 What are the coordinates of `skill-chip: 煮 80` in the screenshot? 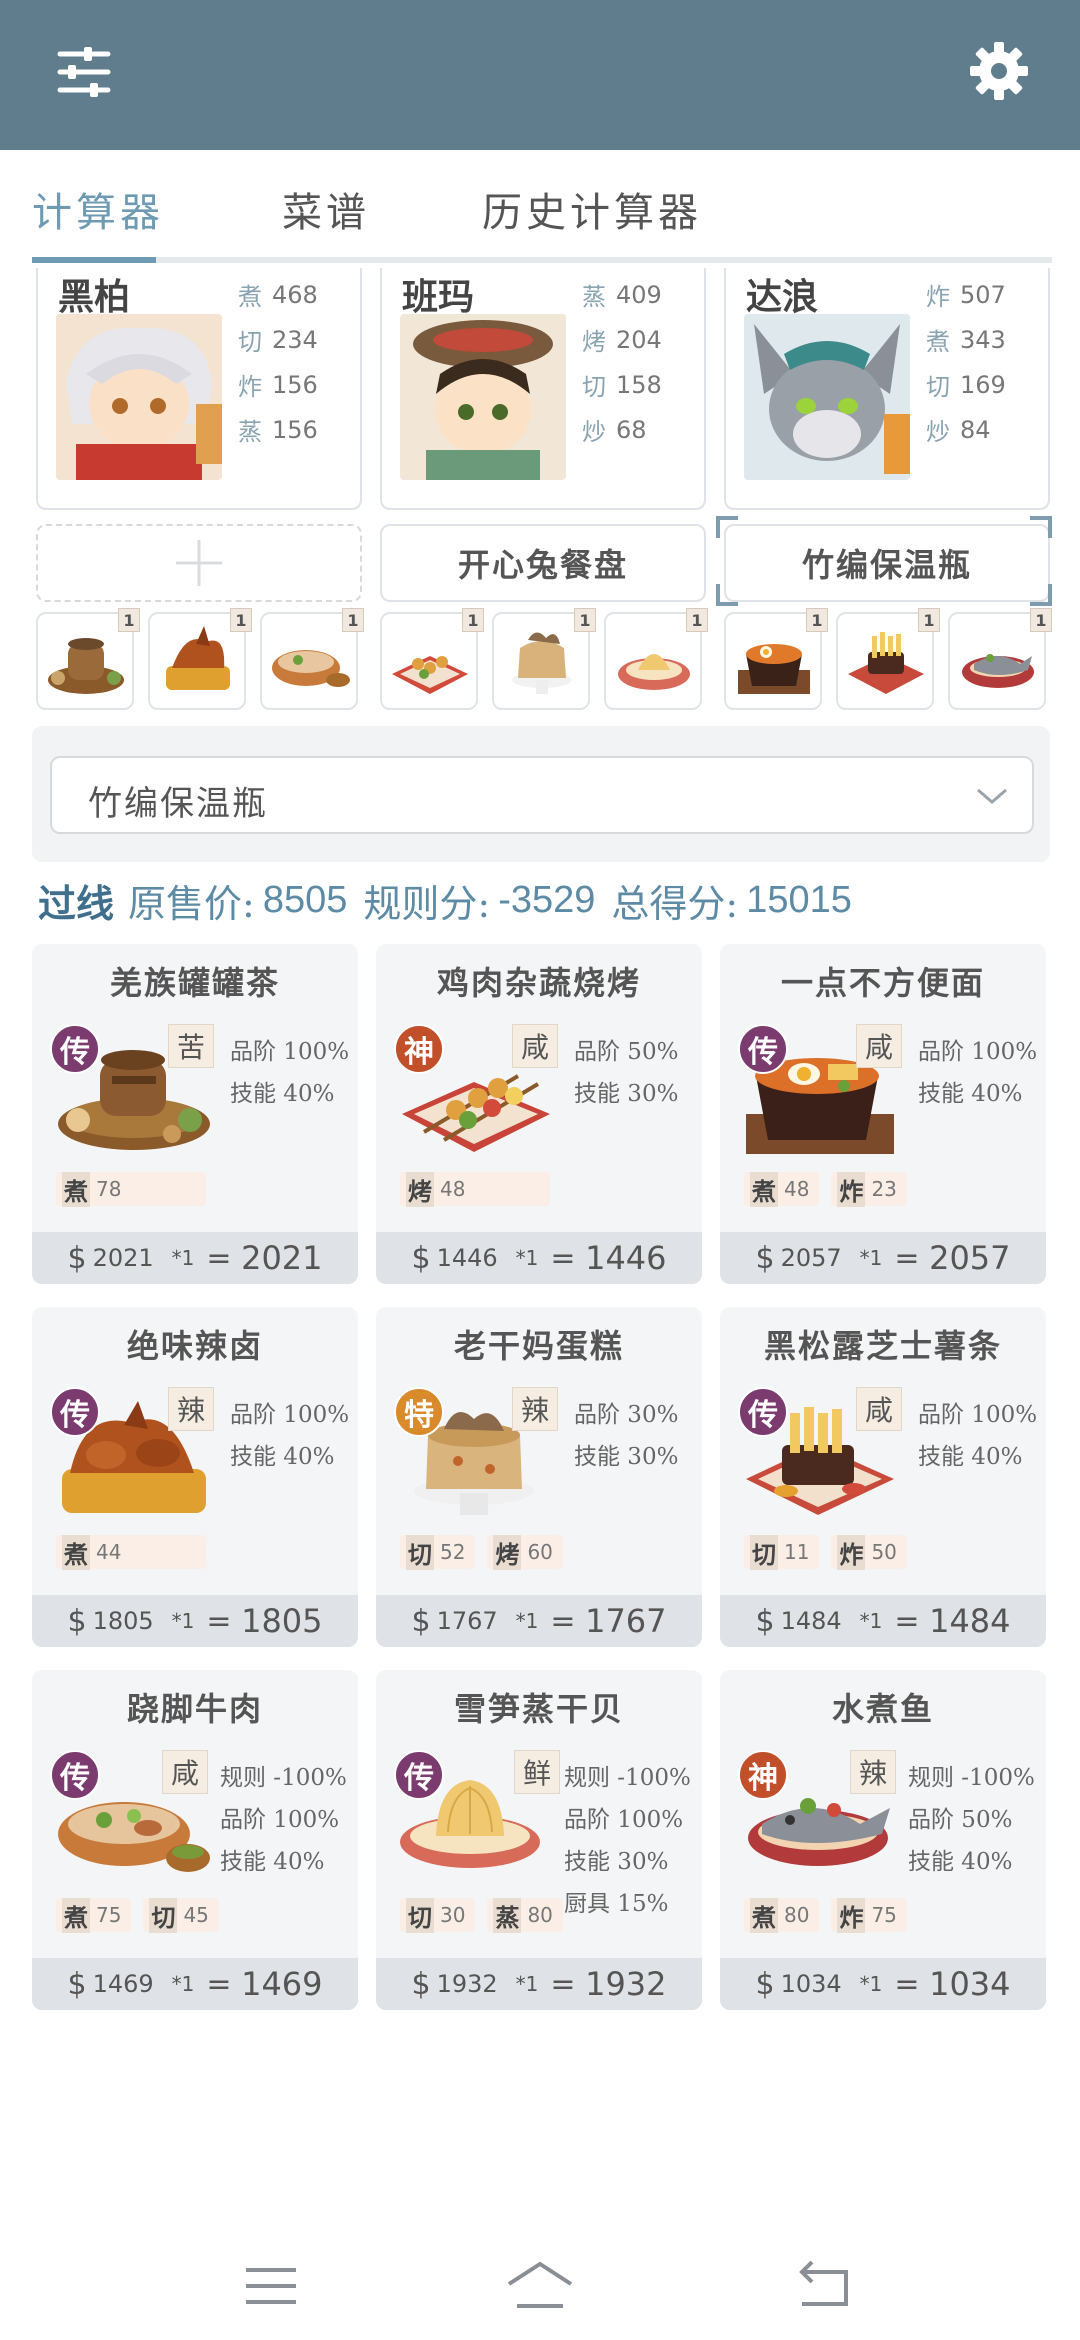 It's located at (782, 1915).